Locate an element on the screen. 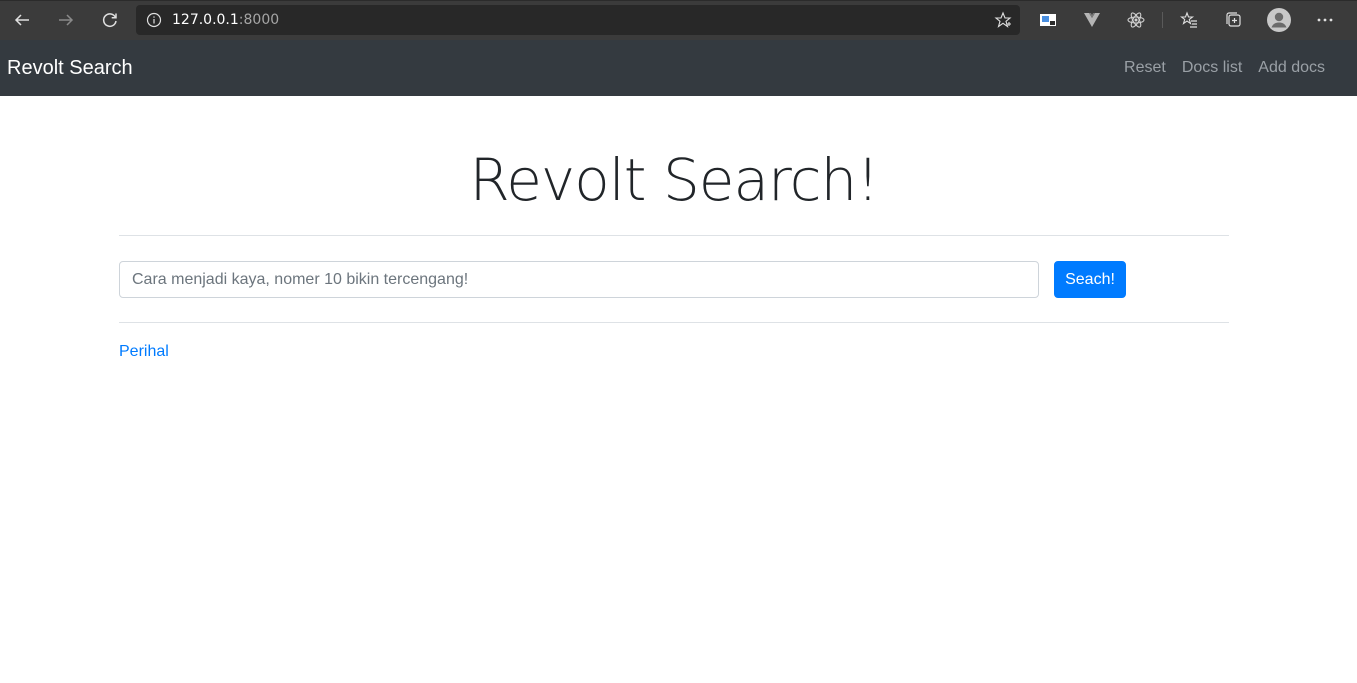 The width and height of the screenshot is (1357, 683). profile-button is located at coordinates (1279, 20).